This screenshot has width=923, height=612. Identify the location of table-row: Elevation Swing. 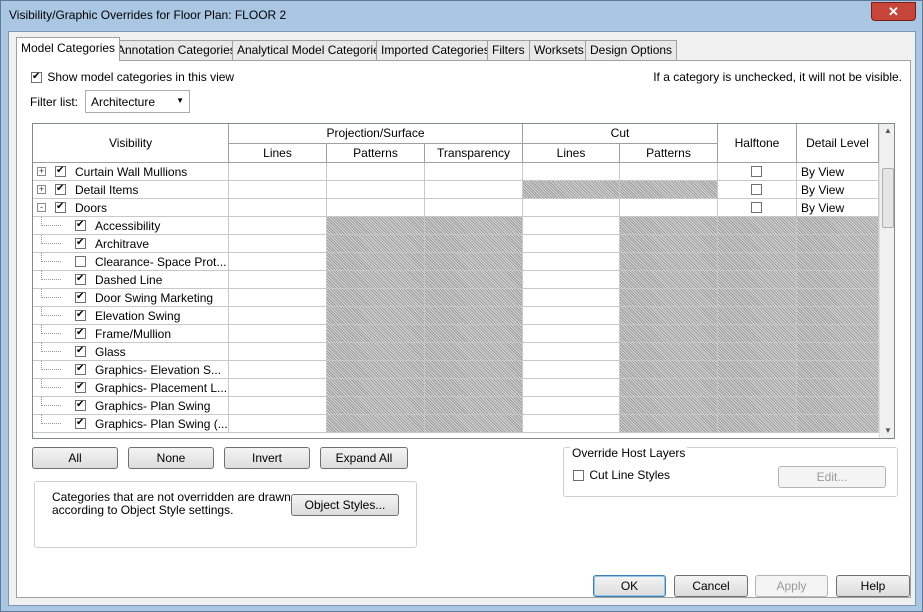
(456, 316).